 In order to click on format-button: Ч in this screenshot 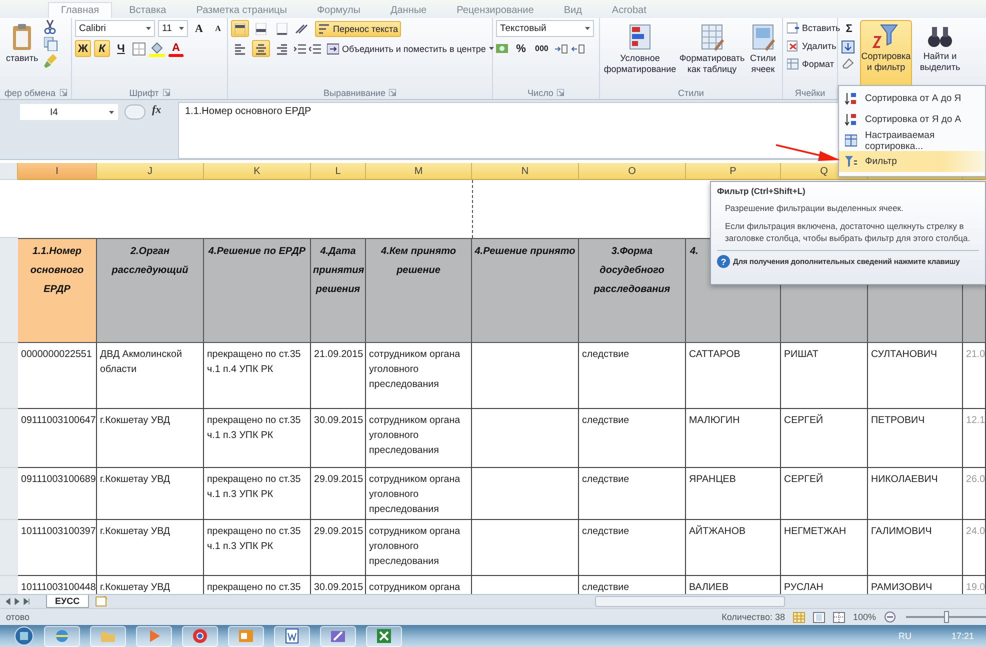, I will do `click(121, 48)`.